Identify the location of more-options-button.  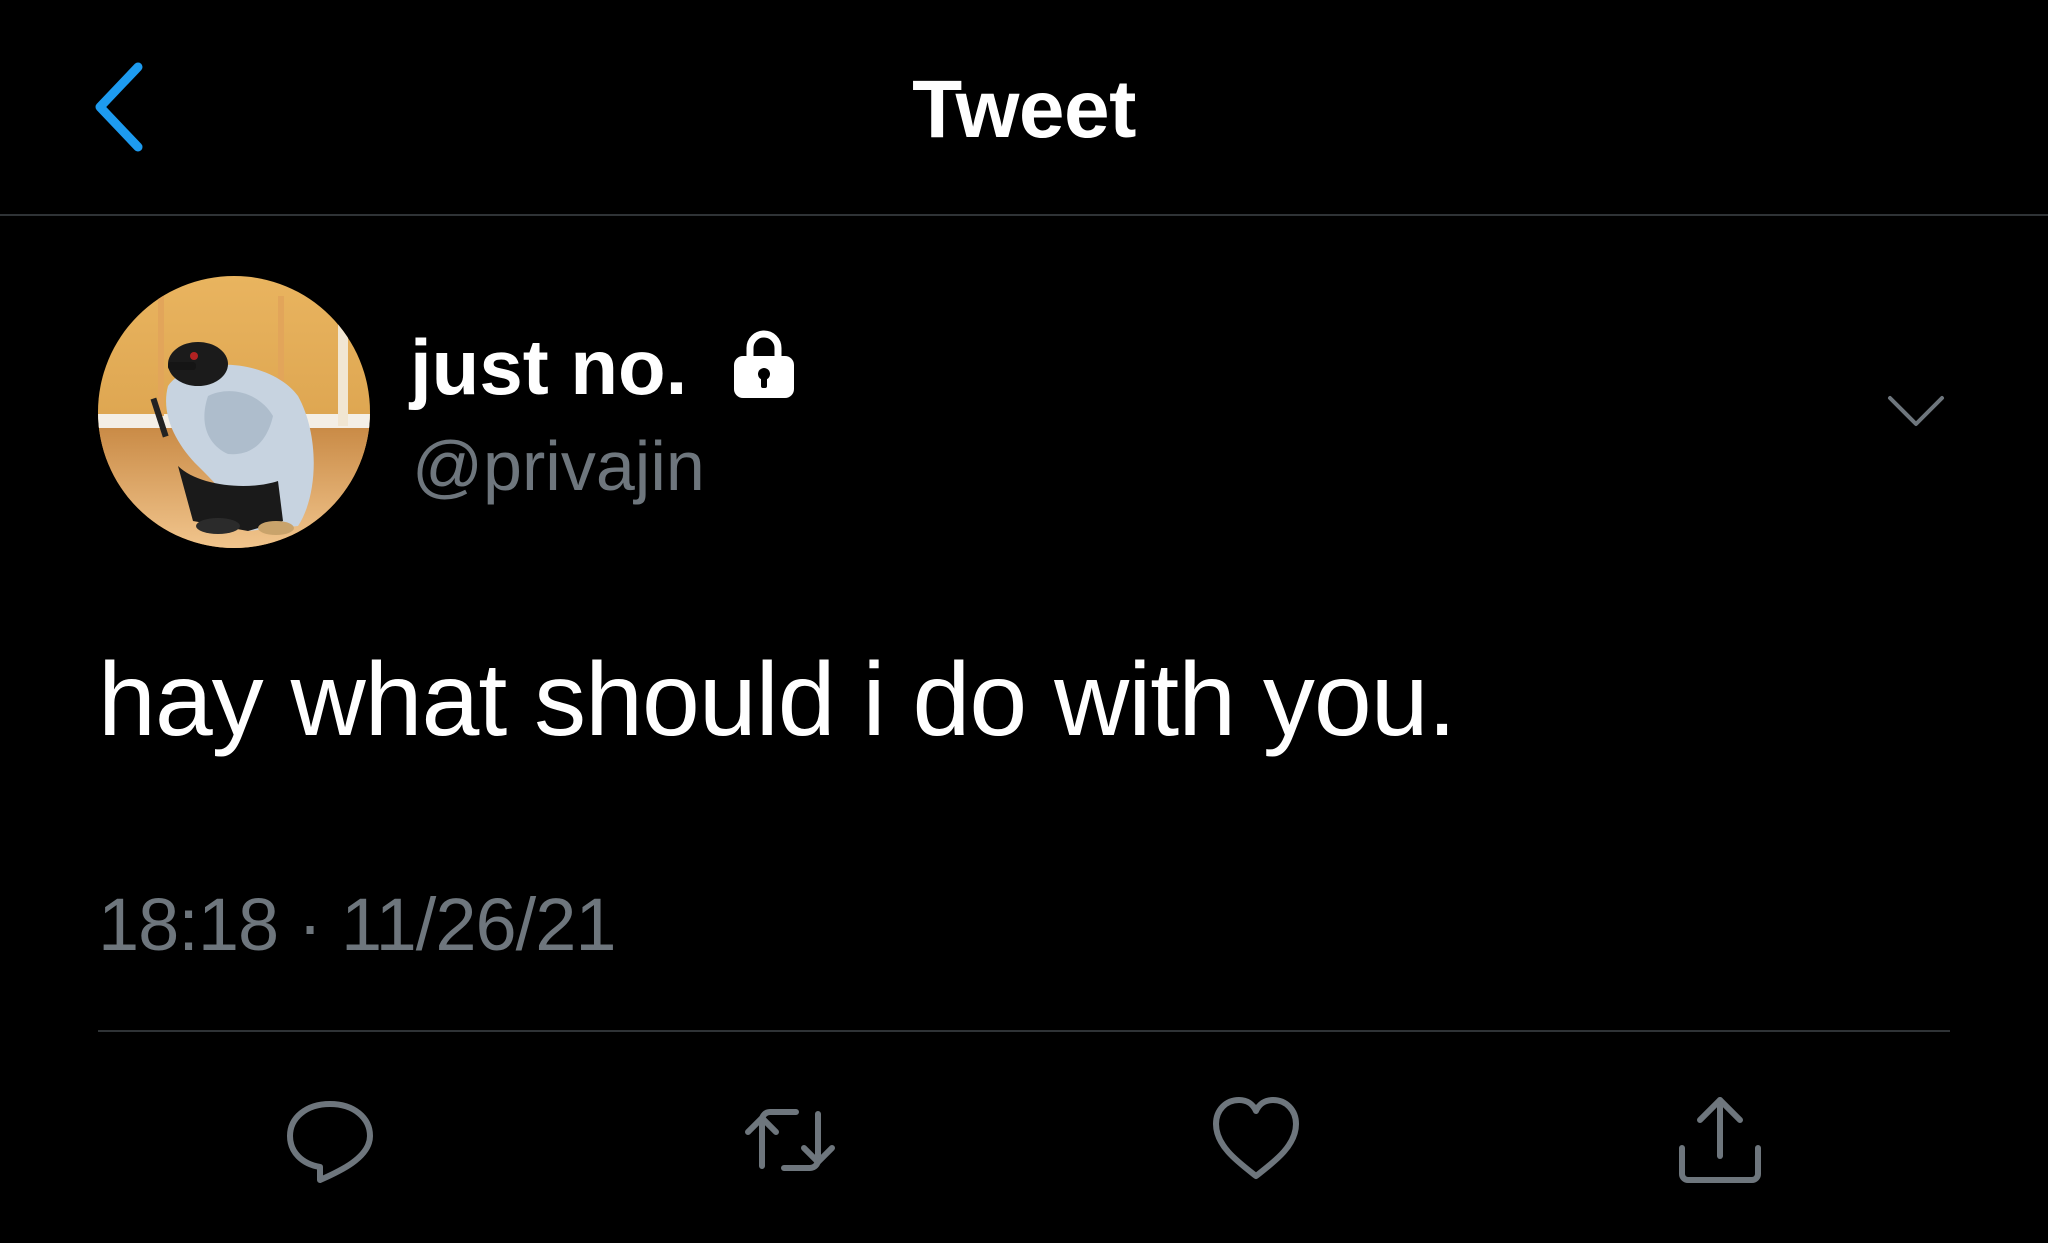
(1916, 412).